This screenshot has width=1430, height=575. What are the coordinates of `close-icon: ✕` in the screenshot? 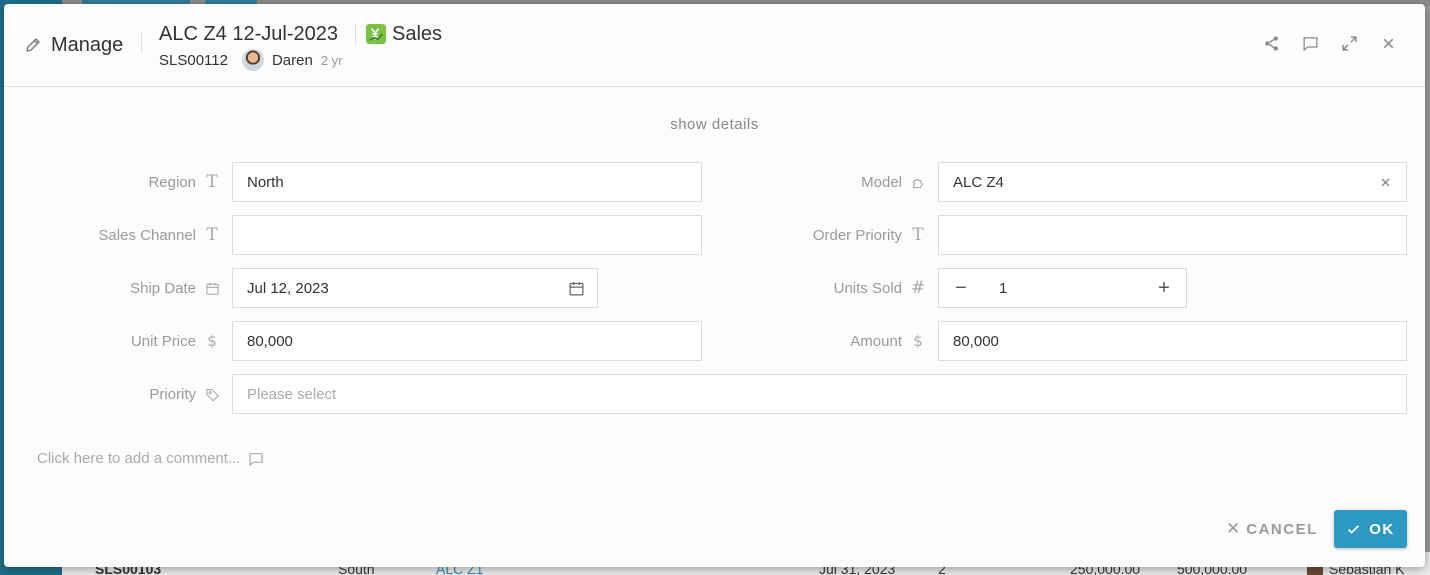 It's located at (1233, 528).